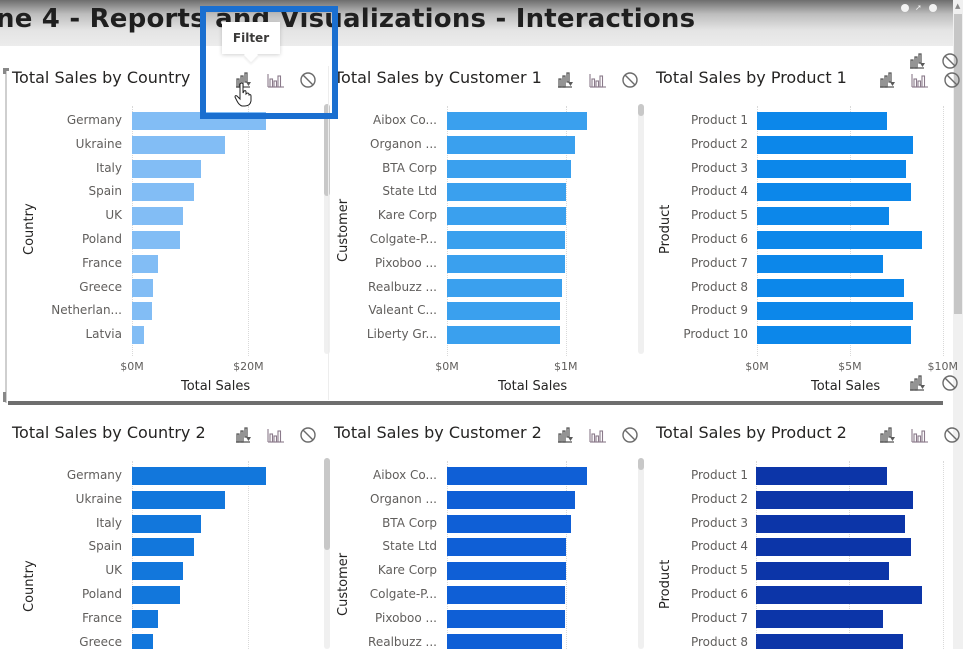 The image size is (963, 649). What do you see at coordinates (919, 8) in the screenshot?
I see `share-icon: ➚` at bounding box center [919, 8].